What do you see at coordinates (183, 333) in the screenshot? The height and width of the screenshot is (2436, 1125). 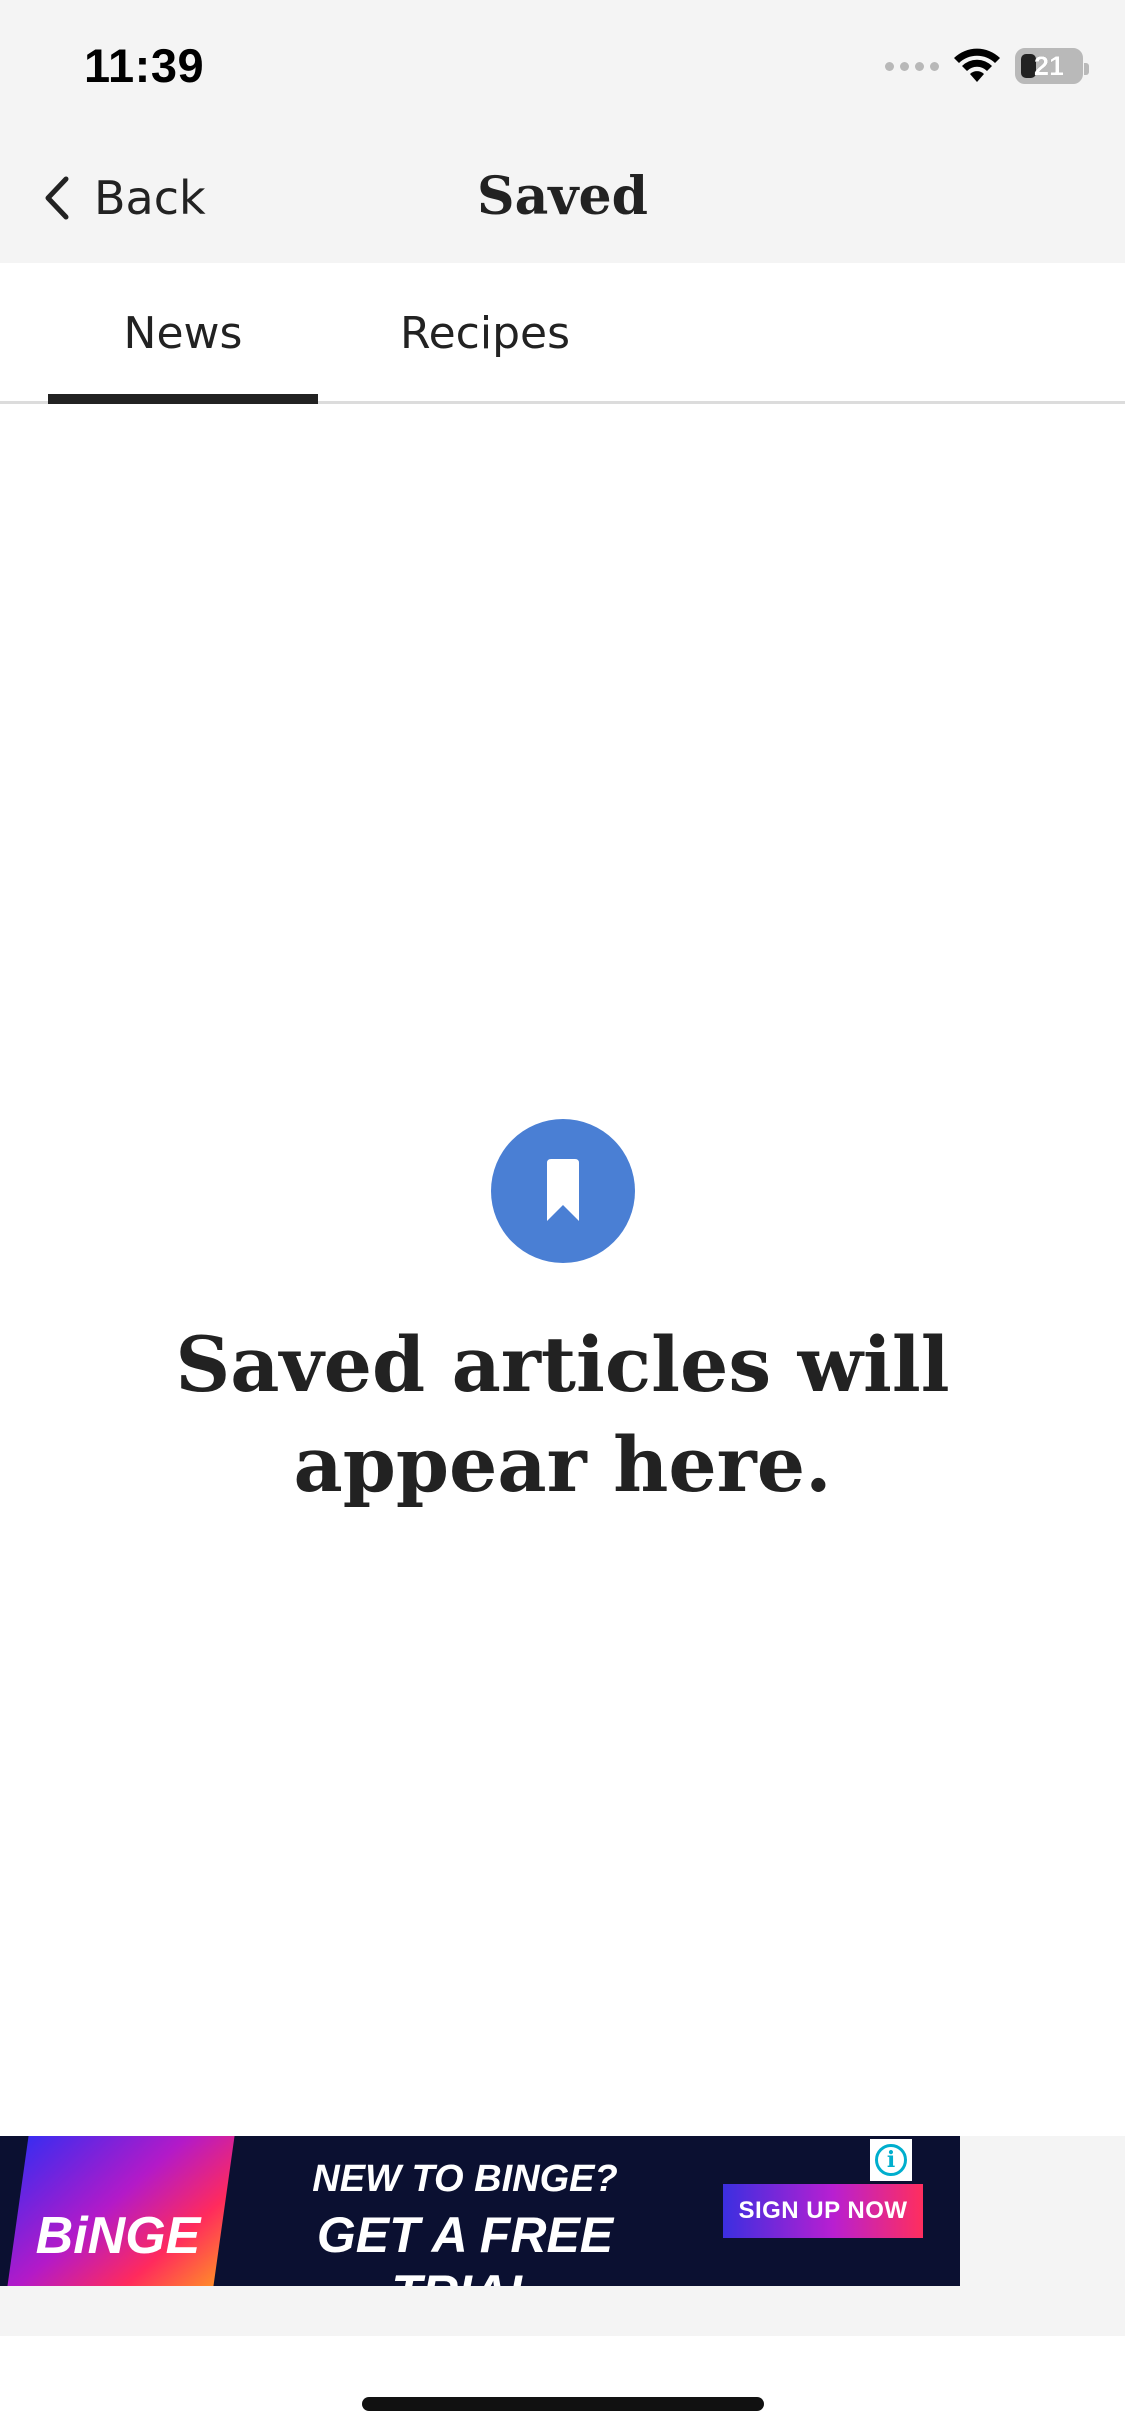 I see `tab-news: News` at bounding box center [183, 333].